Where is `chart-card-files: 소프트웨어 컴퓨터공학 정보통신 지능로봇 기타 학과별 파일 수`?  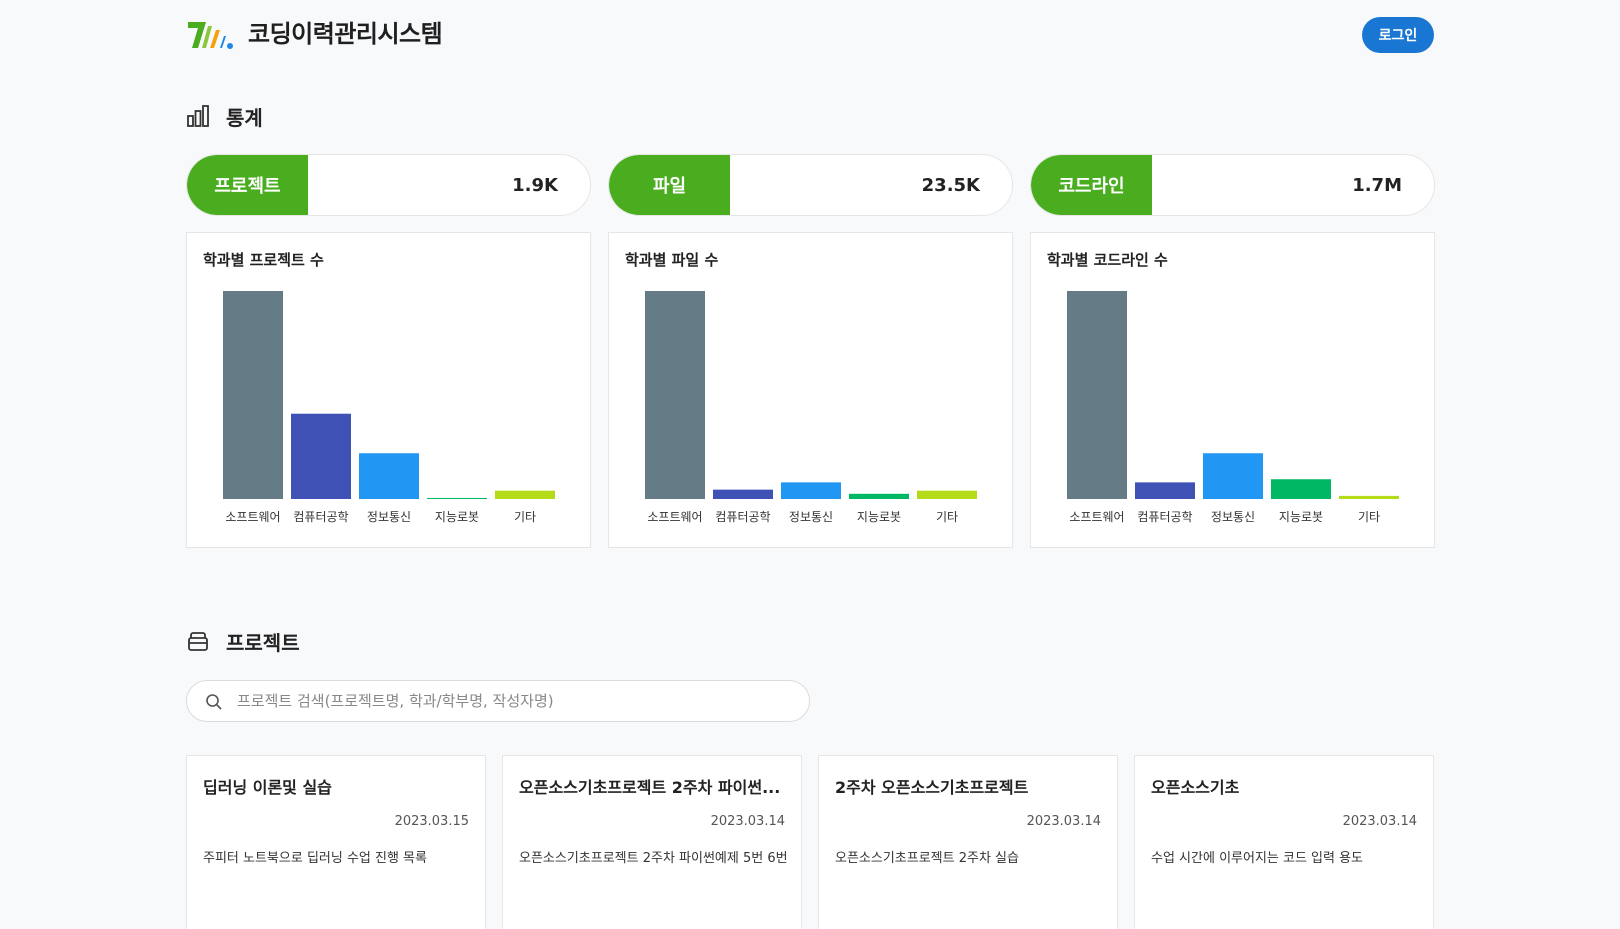 chart-card-files: 소프트웨어 컴퓨터공학 정보통신 지능로봇 기타 학과별 파일 수 is located at coordinates (810, 390).